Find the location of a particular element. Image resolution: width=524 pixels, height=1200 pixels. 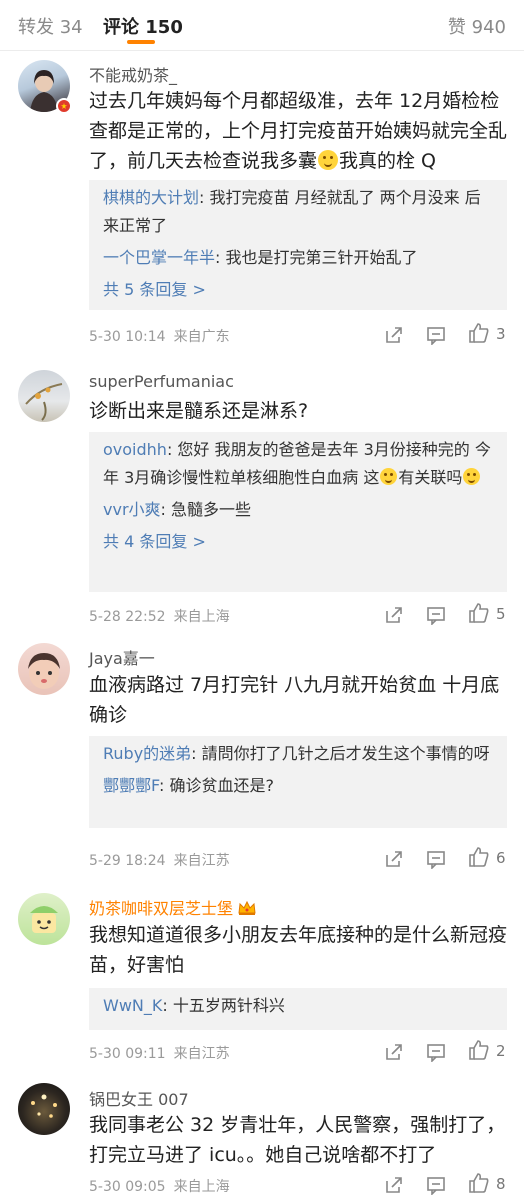

reply-item: 酆酆酆F: 确诊贫血还是? is located at coordinates (298, 786).